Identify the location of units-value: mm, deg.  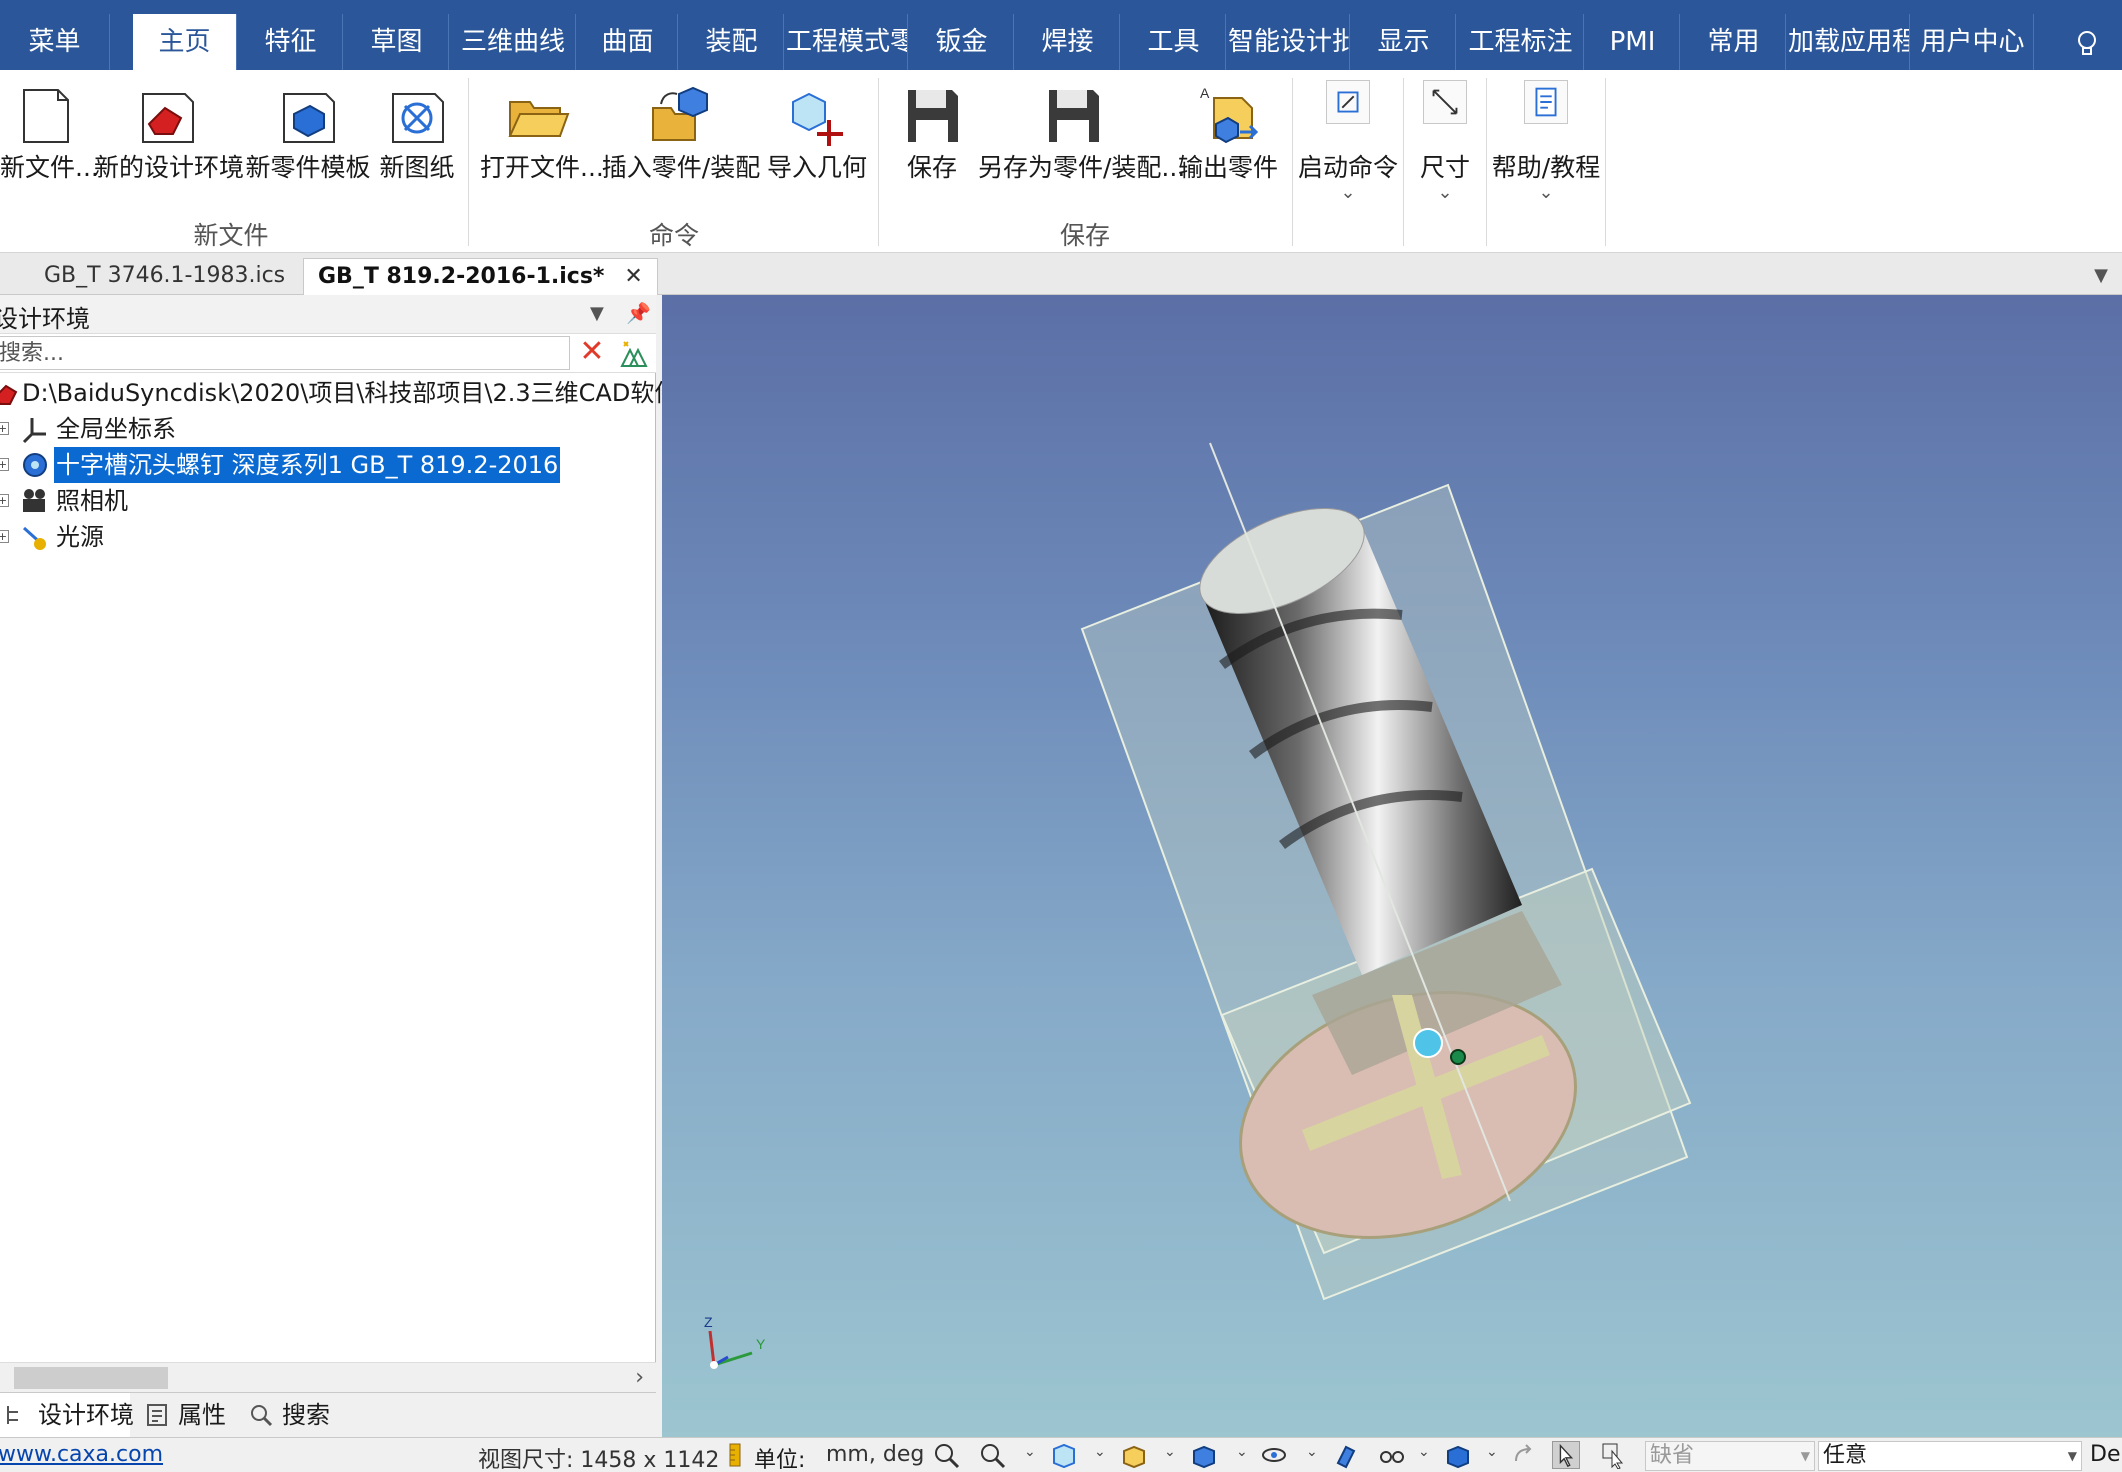
(875, 1454).